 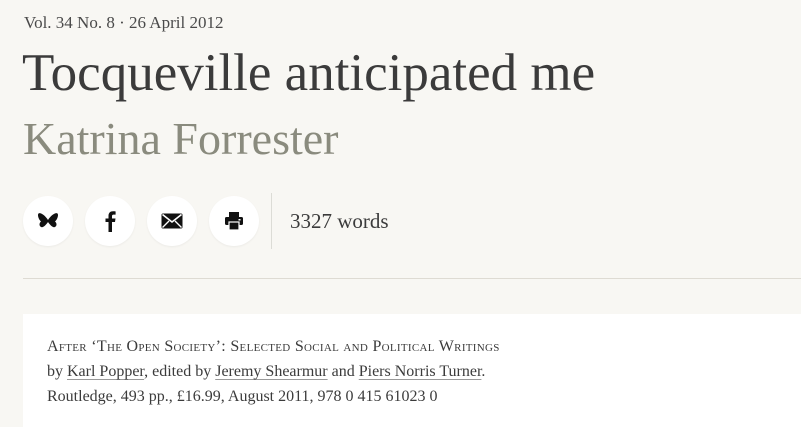 What do you see at coordinates (343, 371) in the screenshot?
I see `and-label: and` at bounding box center [343, 371].